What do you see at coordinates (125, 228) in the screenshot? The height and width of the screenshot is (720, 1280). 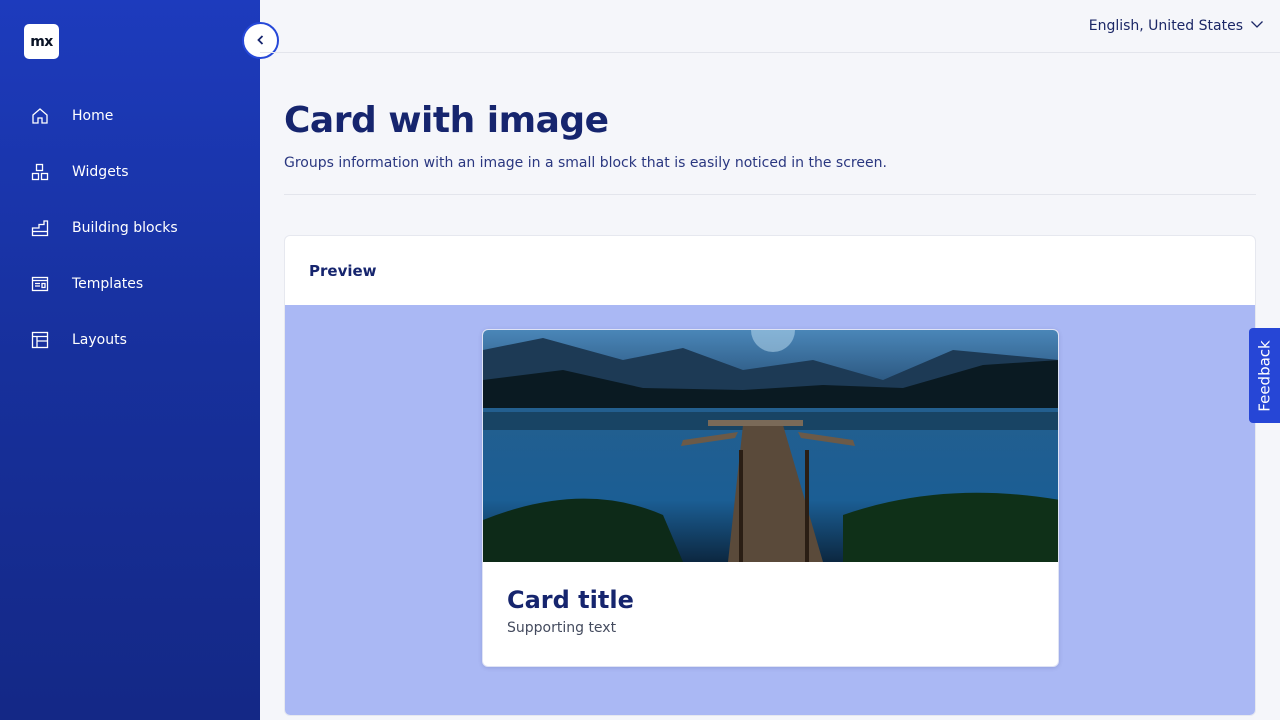 I see `sidebar-item-label: Building blocks` at bounding box center [125, 228].